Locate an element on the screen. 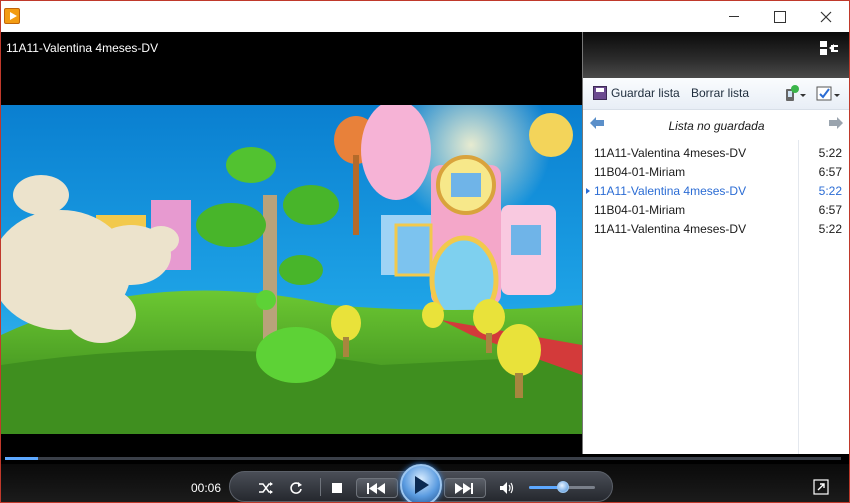 The height and width of the screenshot is (503, 850). mute-button is located at coordinates (507, 487).